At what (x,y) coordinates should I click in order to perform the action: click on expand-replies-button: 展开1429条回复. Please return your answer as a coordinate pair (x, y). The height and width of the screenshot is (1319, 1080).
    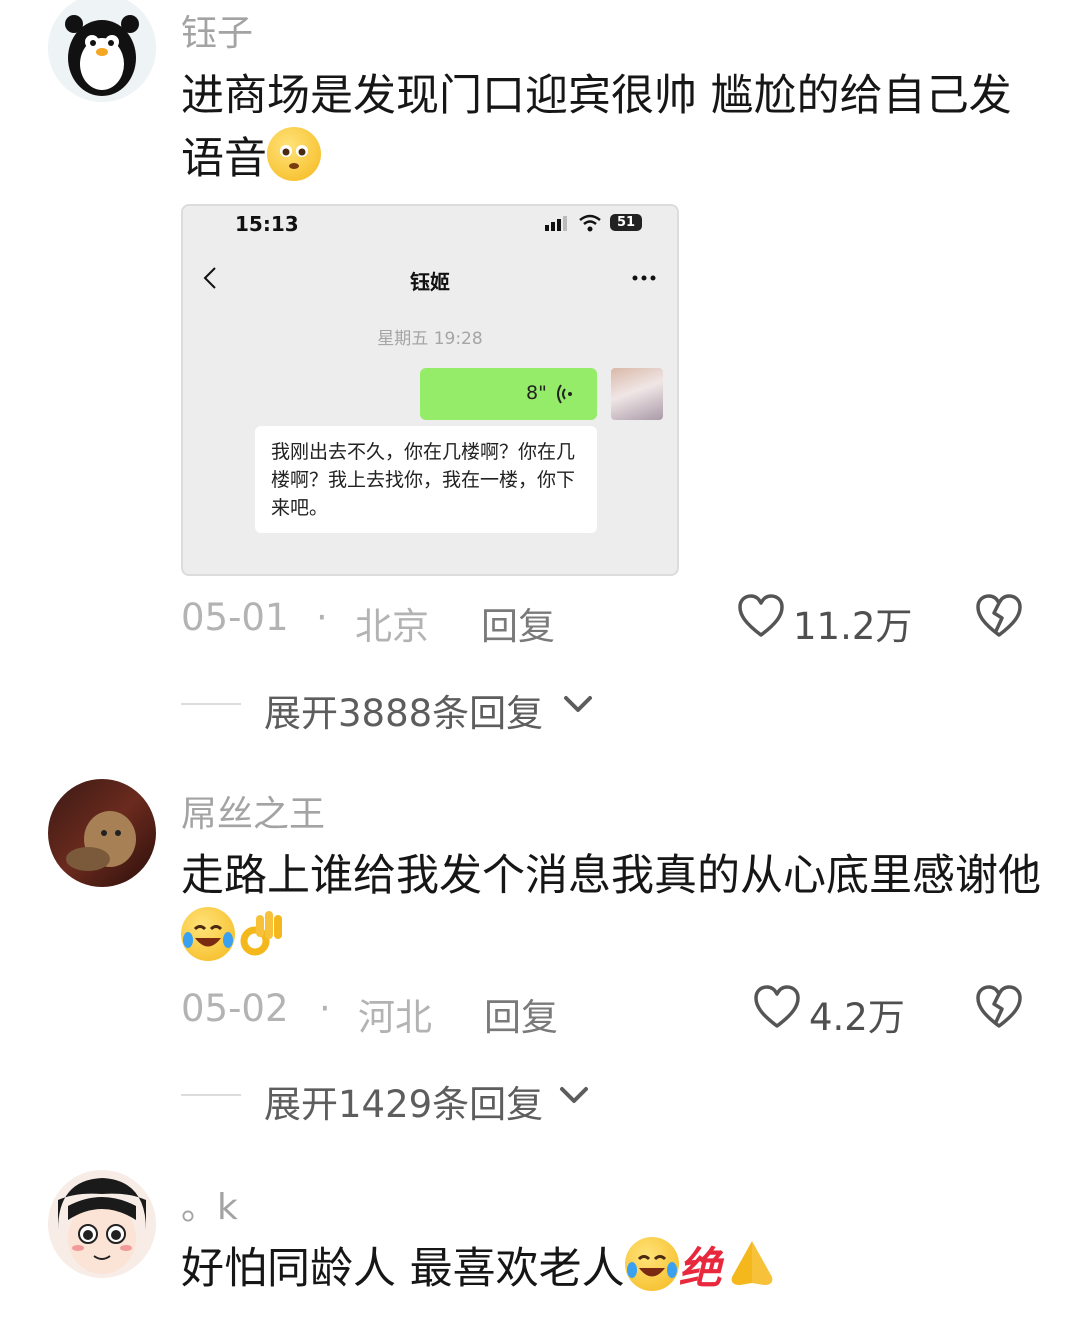
    Looking at the image, I should click on (403, 1101).